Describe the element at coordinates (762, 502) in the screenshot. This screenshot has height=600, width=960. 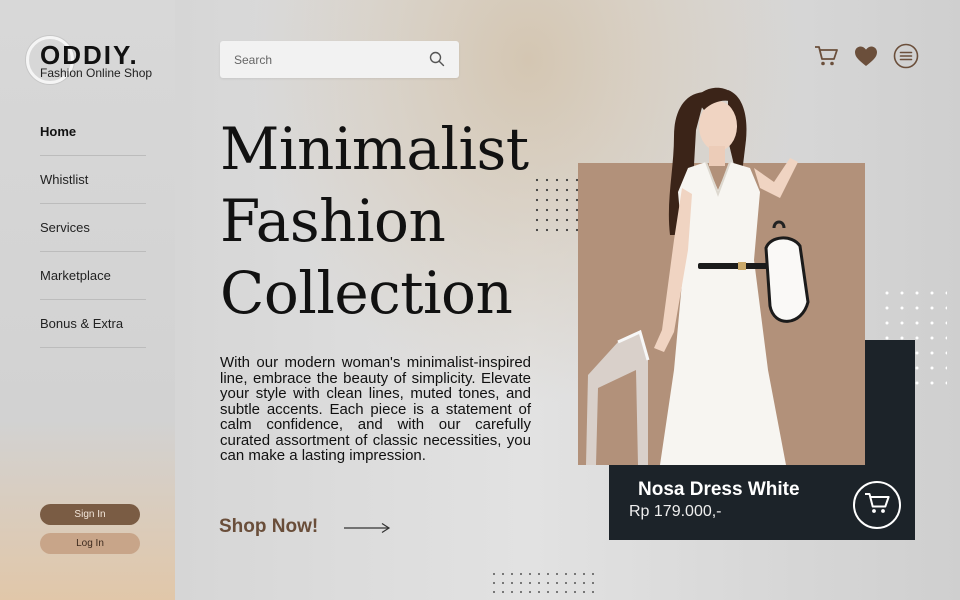
I see `product-card: Nosa Dress White Rp 179.000,-` at that location.